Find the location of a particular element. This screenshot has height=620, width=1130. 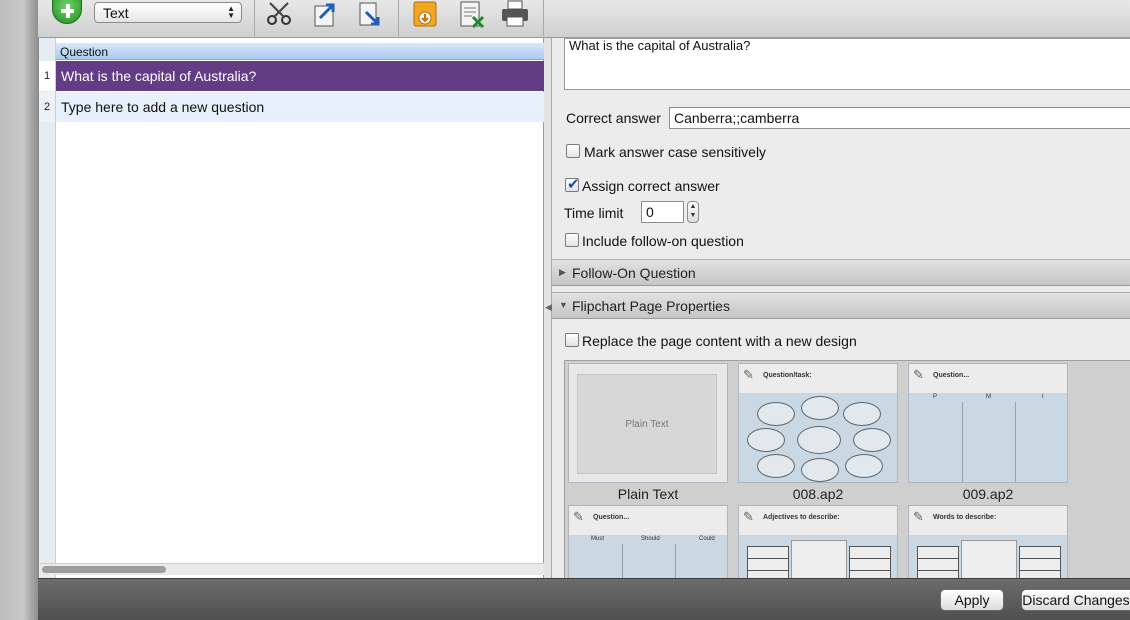

design-thumbnail: ✎ Question... P M I is located at coordinates (988, 423).